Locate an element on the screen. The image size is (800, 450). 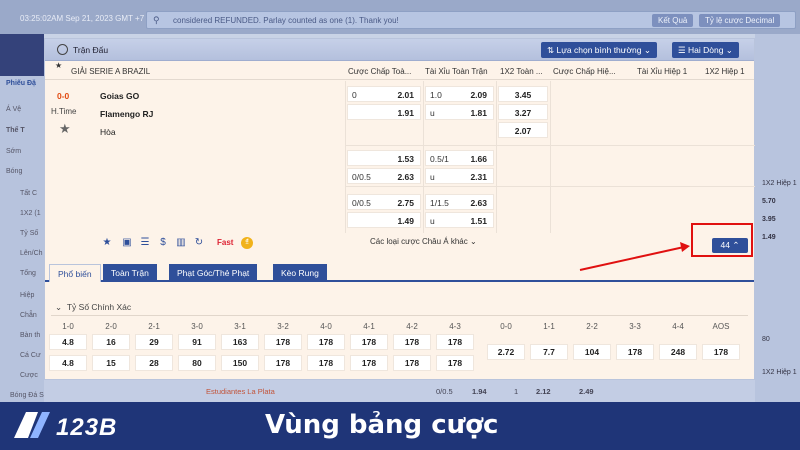
highlight-arrow is located at coordinates (634, 256).